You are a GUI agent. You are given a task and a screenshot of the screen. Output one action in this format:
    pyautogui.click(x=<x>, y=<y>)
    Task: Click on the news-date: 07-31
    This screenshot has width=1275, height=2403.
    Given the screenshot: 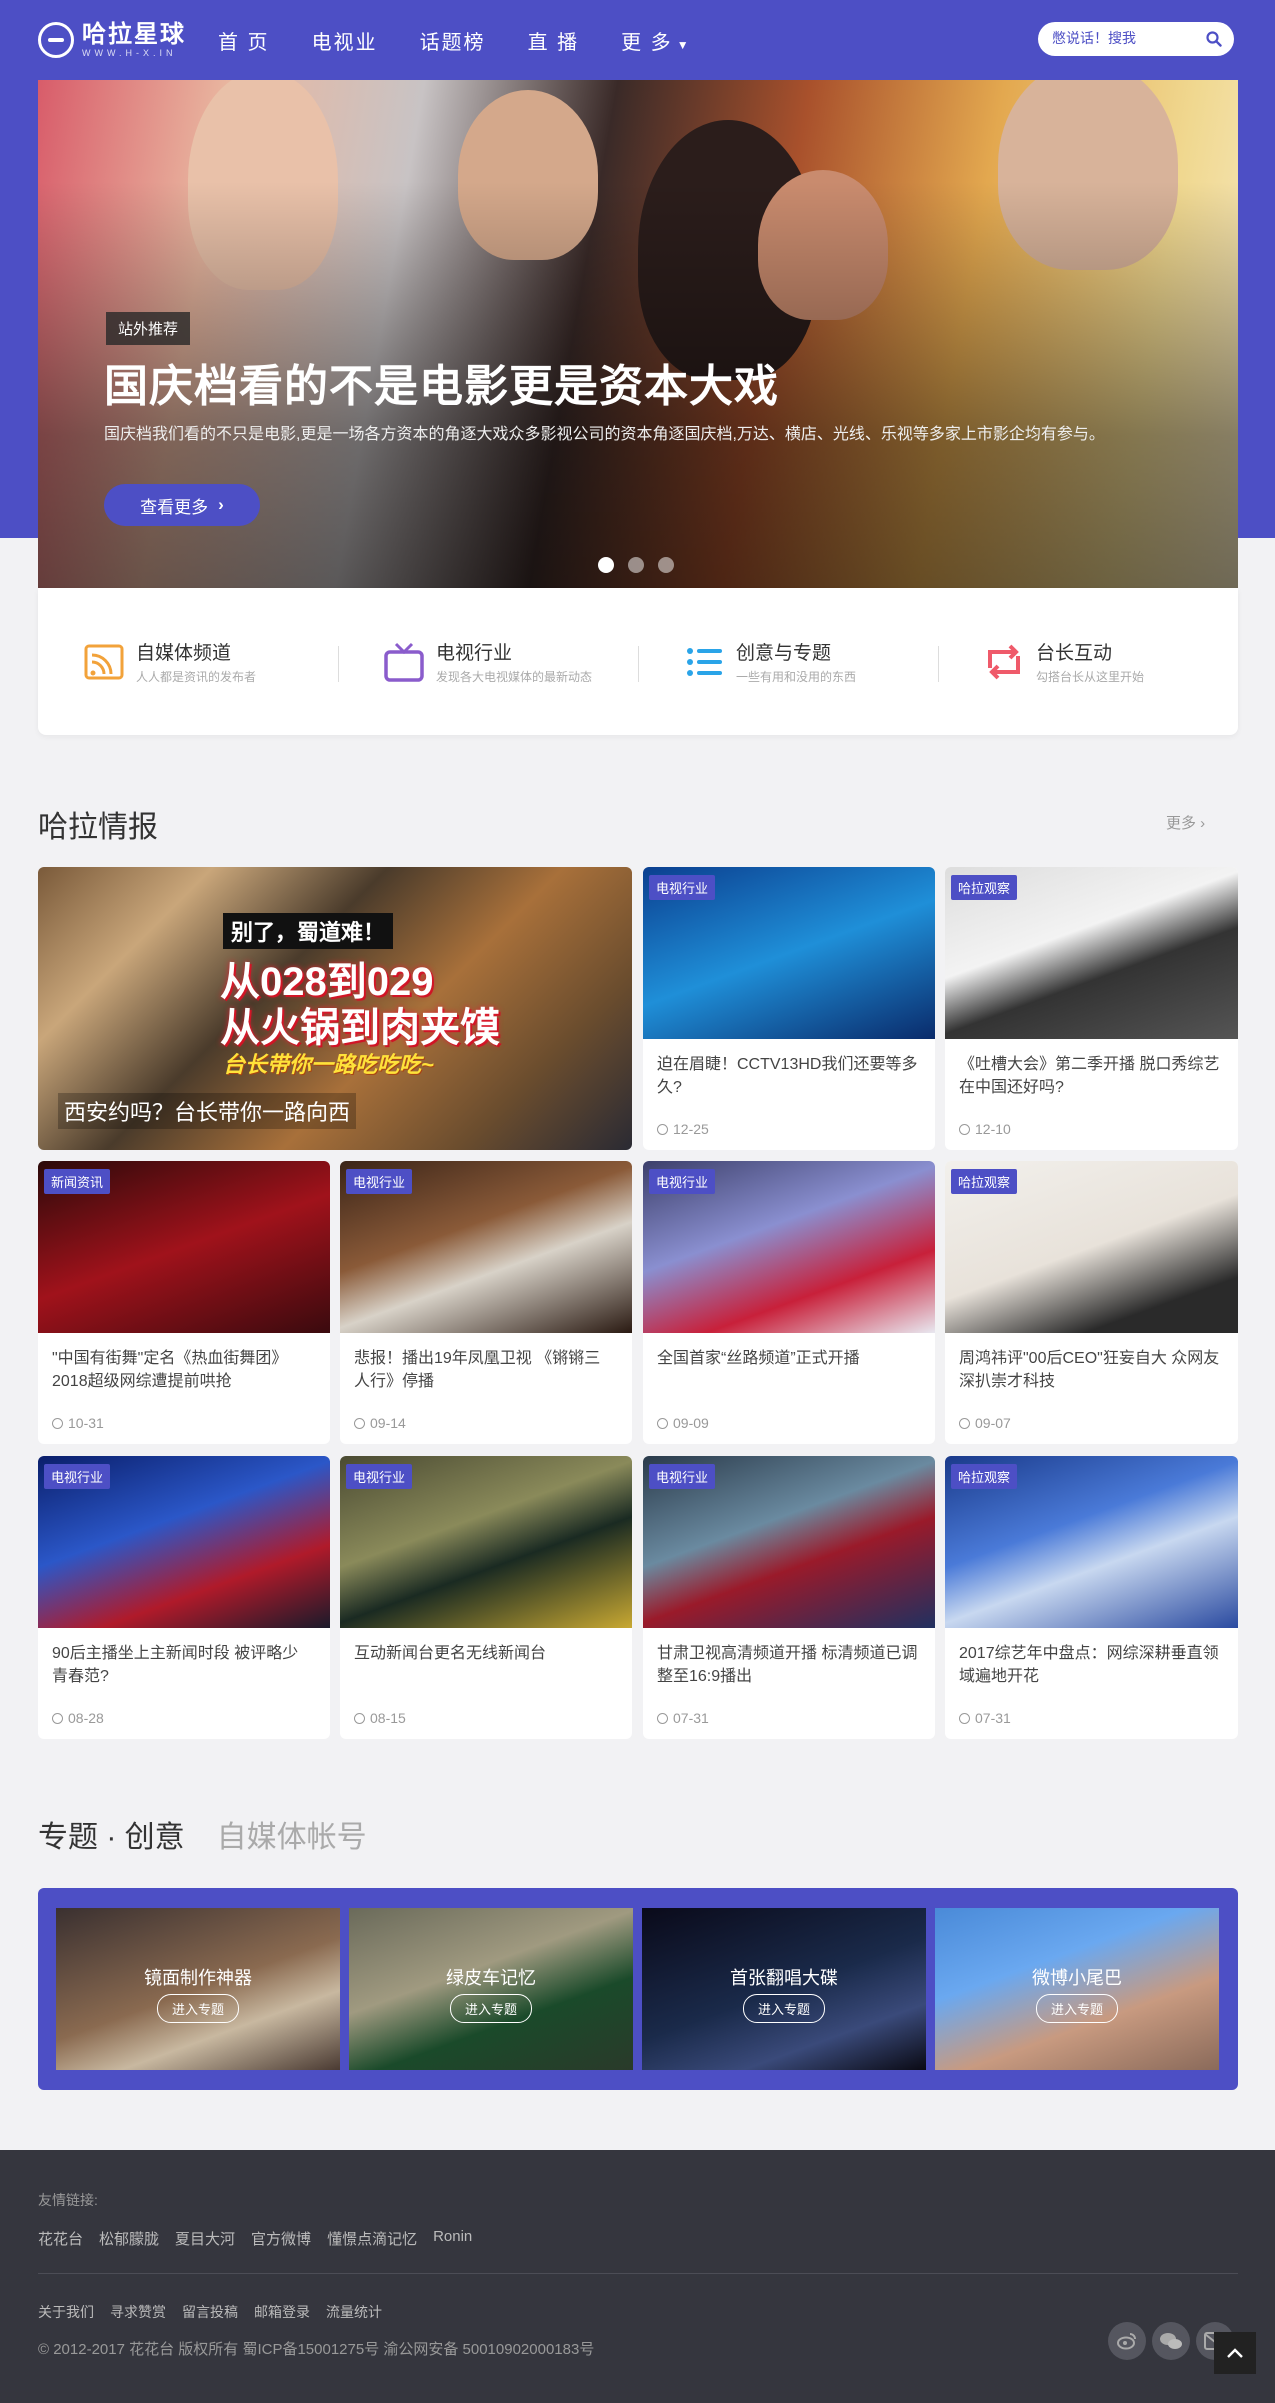 What is the action you would take?
    pyautogui.click(x=683, y=1718)
    